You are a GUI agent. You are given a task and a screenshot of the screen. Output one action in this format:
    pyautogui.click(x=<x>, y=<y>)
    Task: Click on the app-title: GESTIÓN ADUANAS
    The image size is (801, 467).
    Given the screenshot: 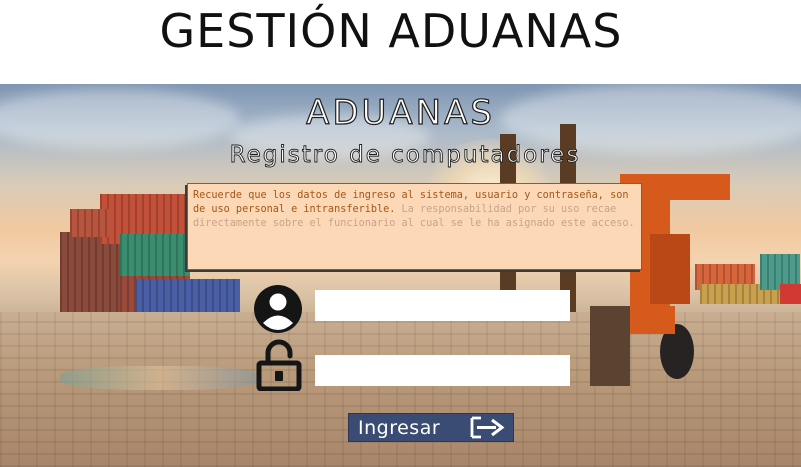 What is the action you would take?
    pyautogui.click(x=391, y=31)
    